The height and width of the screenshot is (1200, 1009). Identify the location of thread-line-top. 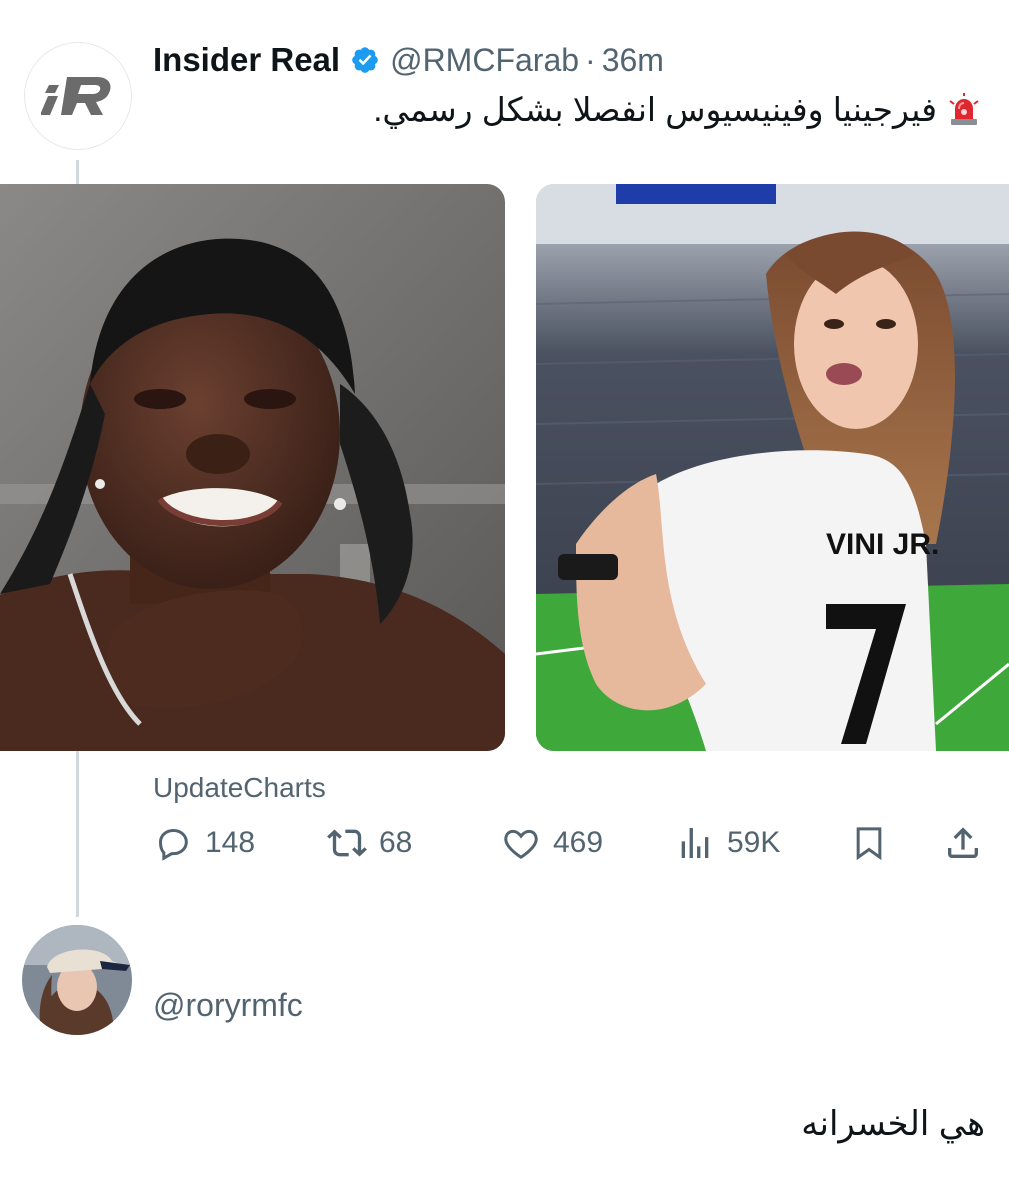
(77, 172).